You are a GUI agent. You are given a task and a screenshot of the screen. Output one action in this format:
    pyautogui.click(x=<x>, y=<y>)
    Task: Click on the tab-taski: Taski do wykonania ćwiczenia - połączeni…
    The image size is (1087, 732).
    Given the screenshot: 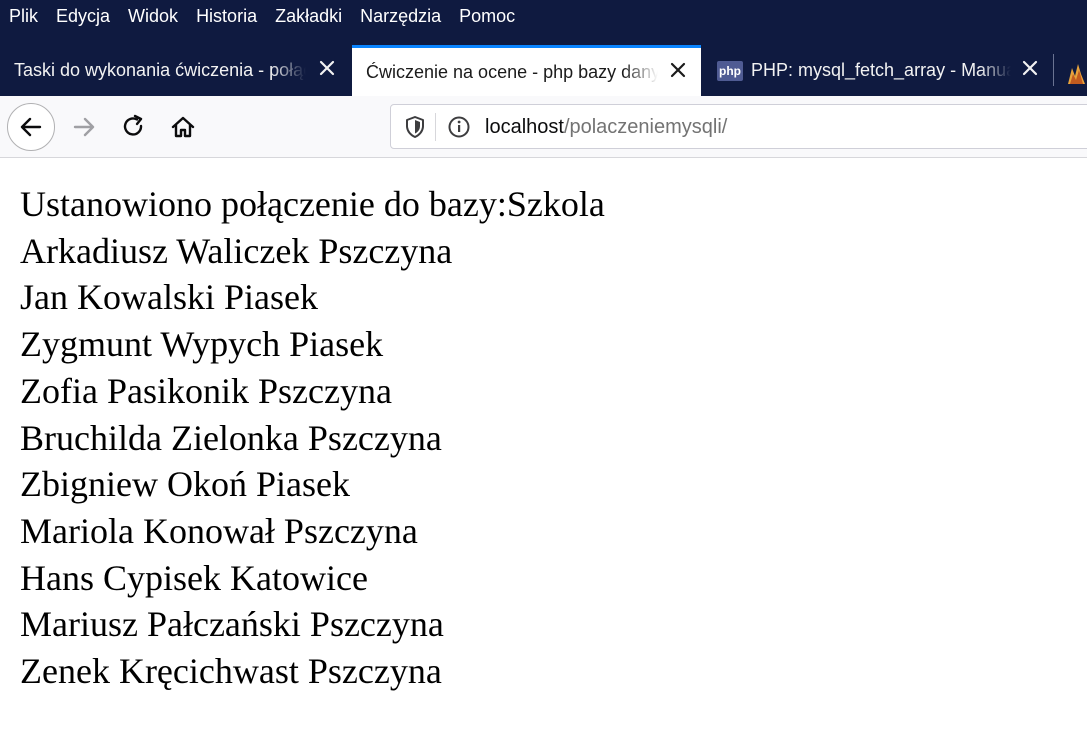 What is the action you would take?
    pyautogui.click(x=175, y=70)
    